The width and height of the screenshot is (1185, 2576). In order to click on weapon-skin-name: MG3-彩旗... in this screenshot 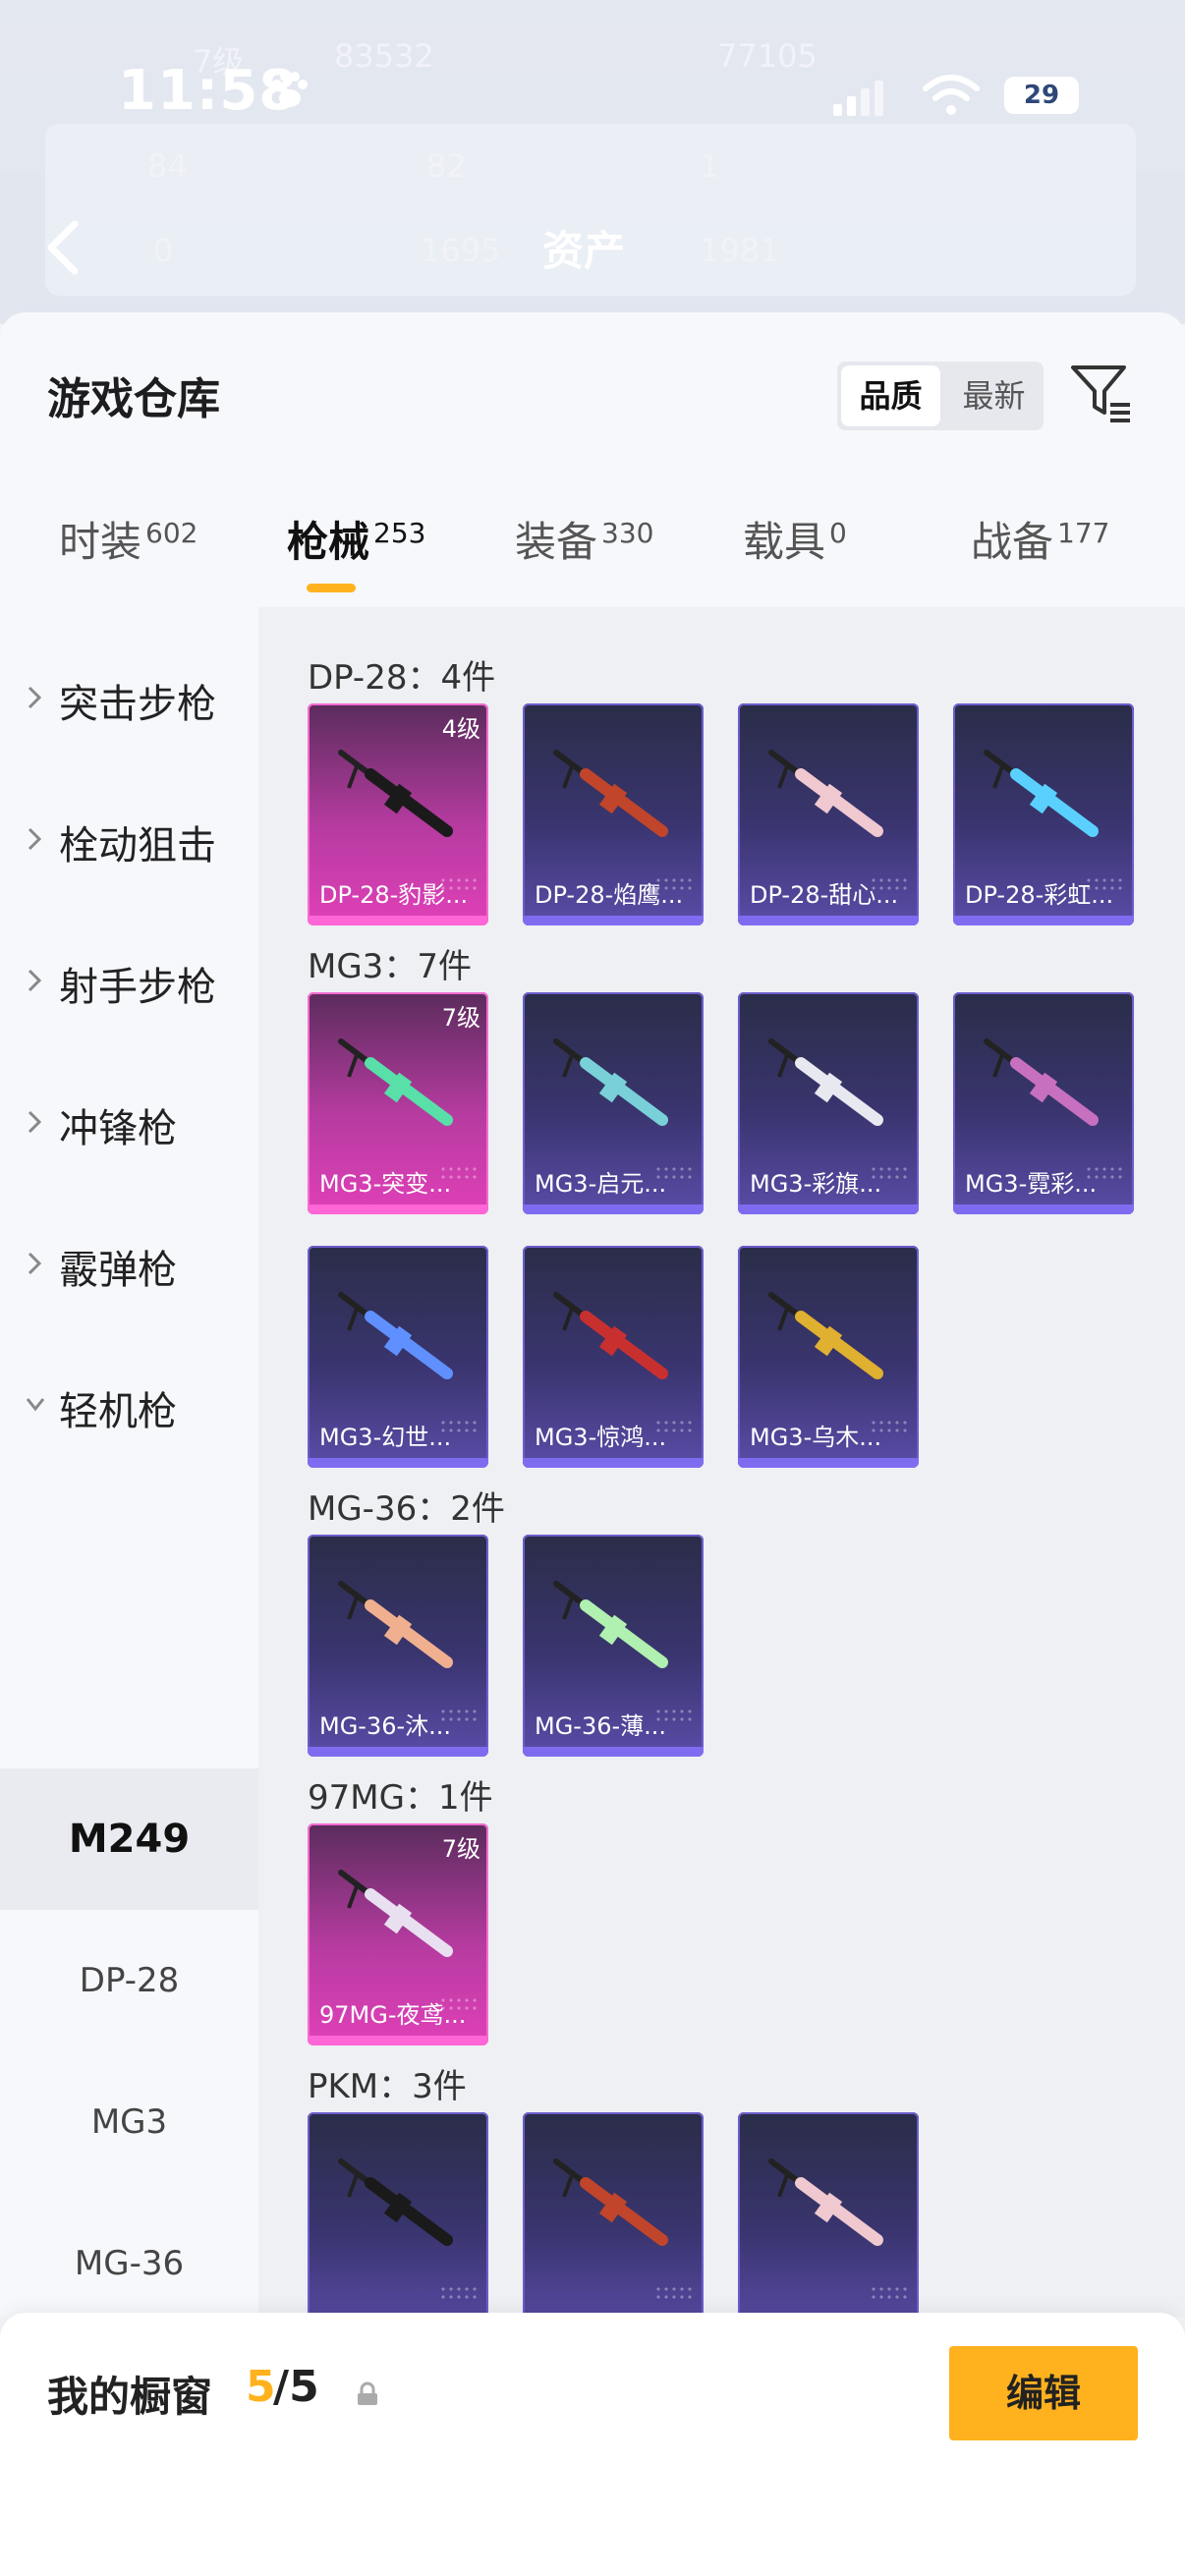, I will do `click(816, 1184)`.